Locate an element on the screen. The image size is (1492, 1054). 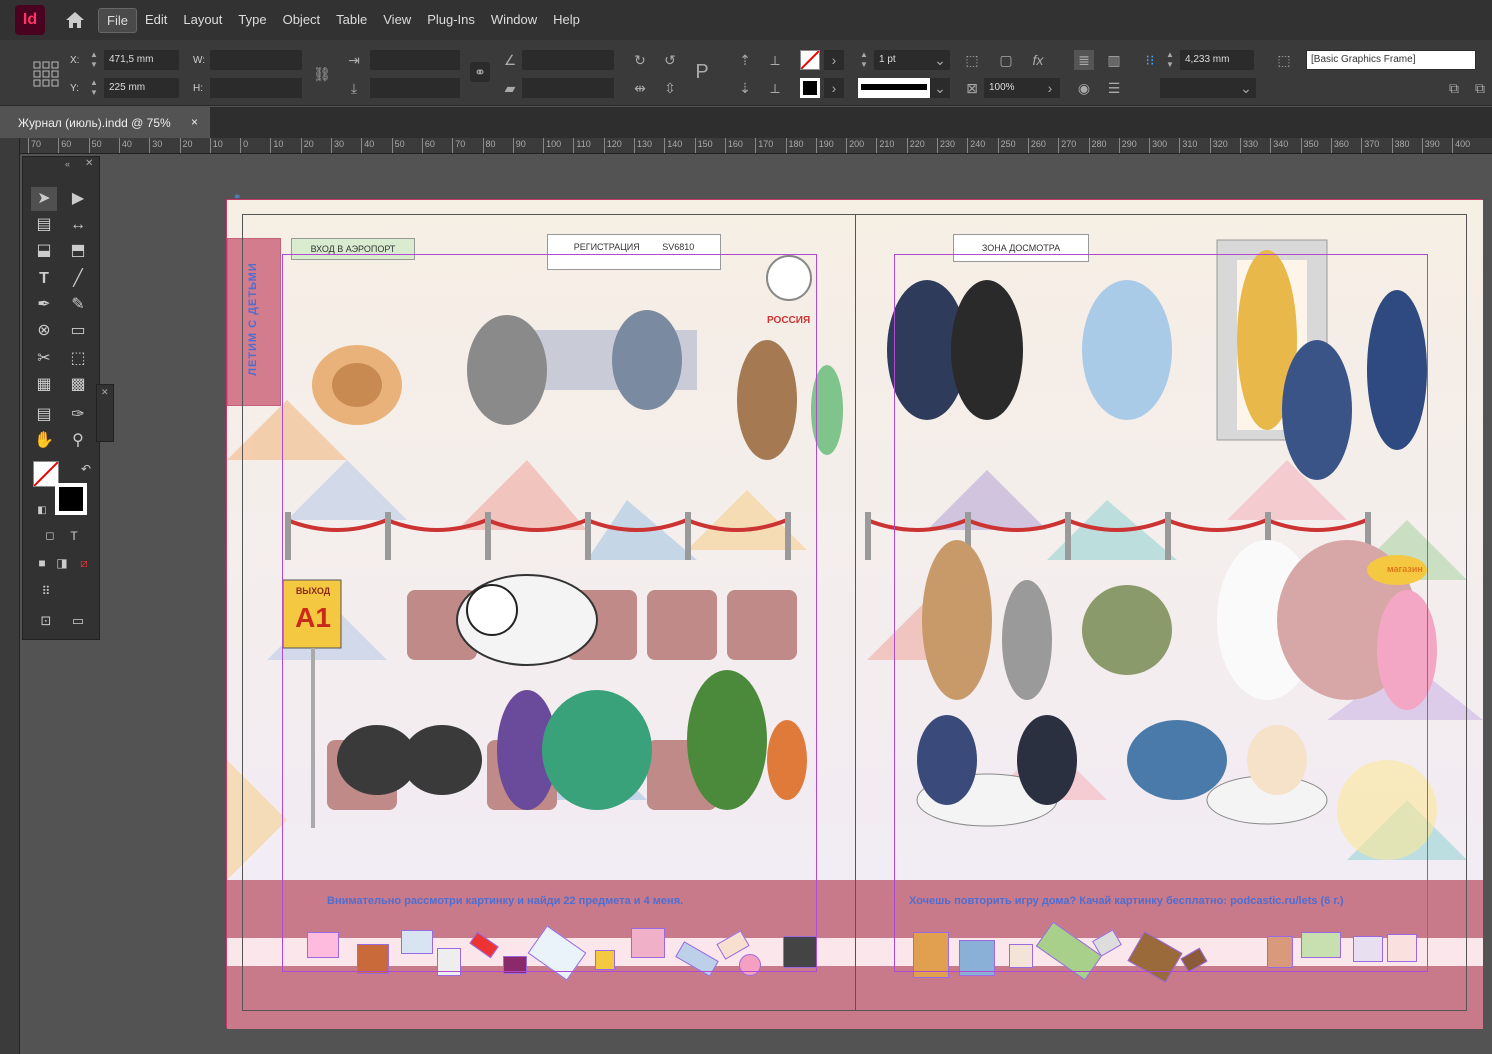
collapse-panel-icon: « is located at coordinates (67, 164).